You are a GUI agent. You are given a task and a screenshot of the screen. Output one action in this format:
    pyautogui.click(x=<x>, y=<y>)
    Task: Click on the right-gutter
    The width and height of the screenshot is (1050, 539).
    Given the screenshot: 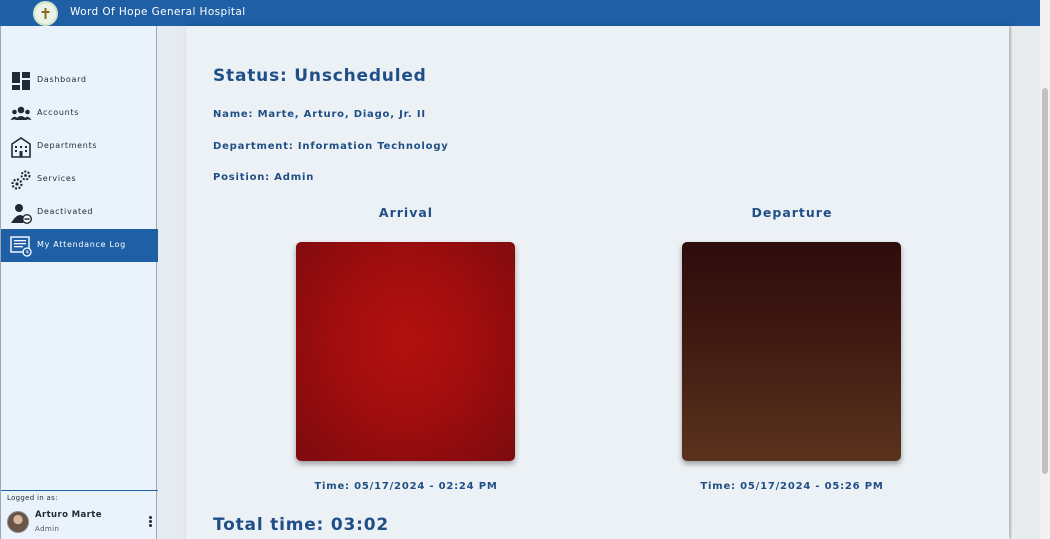 What is the action you would take?
    pyautogui.click(x=1026, y=282)
    